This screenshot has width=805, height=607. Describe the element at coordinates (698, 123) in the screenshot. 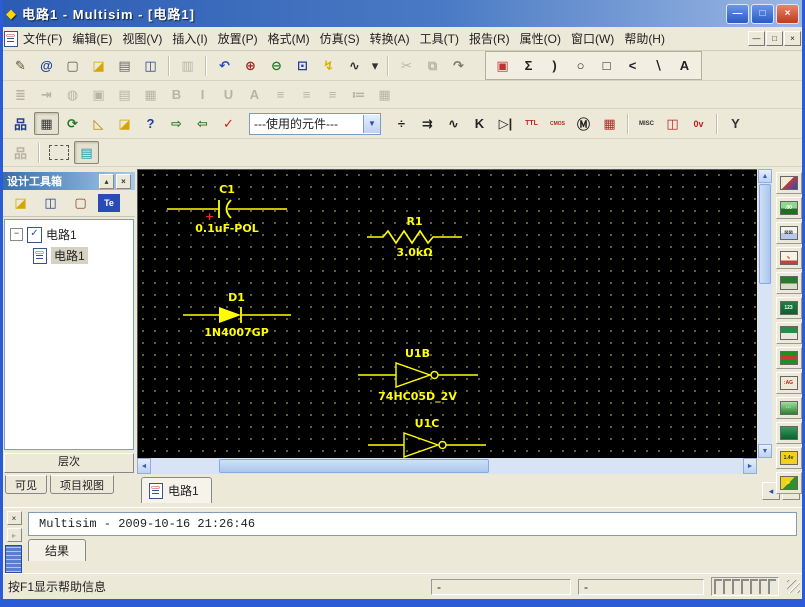

I see `power-family-icon: 0v` at that location.